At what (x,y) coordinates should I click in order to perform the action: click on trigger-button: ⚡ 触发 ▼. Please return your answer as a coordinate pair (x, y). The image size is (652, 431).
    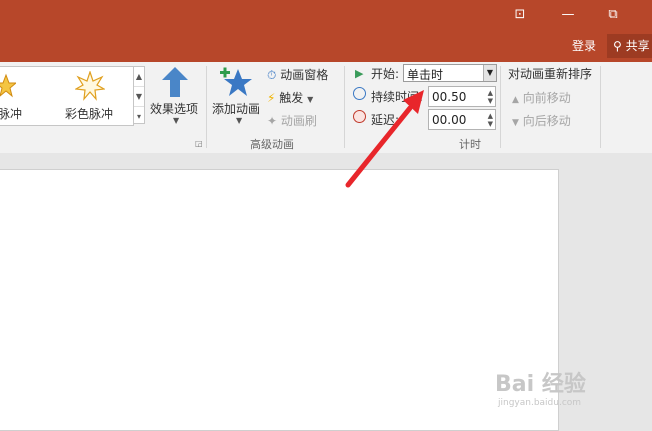
    Looking at the image, I should click on (290, 97).